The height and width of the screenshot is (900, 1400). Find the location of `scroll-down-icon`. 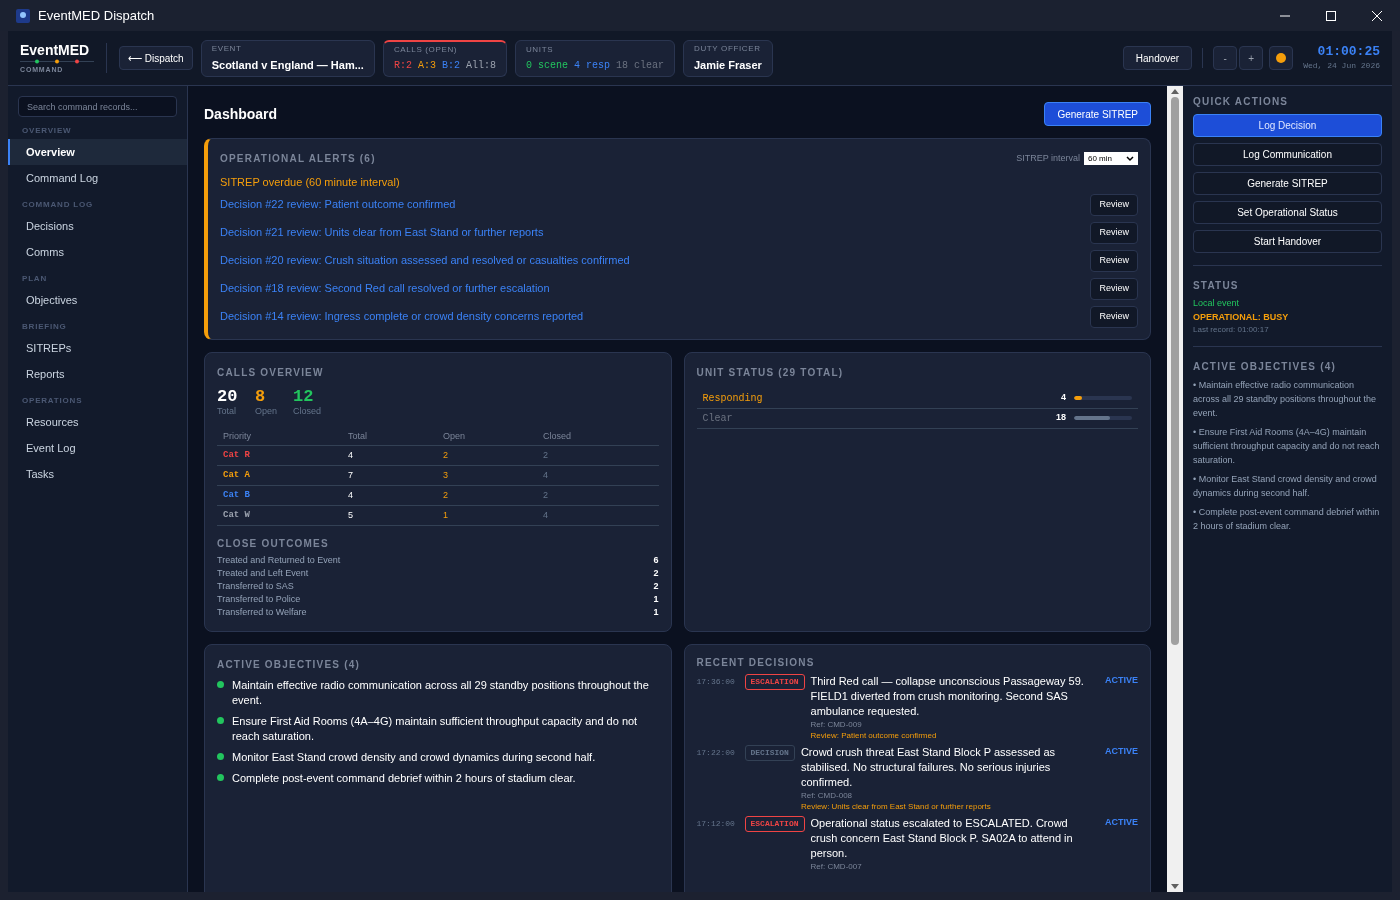

scroll-down-icon is located at coordinates (1175, 887).